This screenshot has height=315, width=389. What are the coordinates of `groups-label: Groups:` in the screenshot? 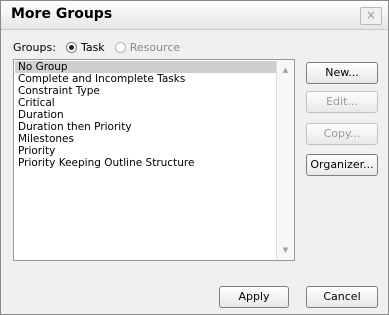 It's located at (34, 47).